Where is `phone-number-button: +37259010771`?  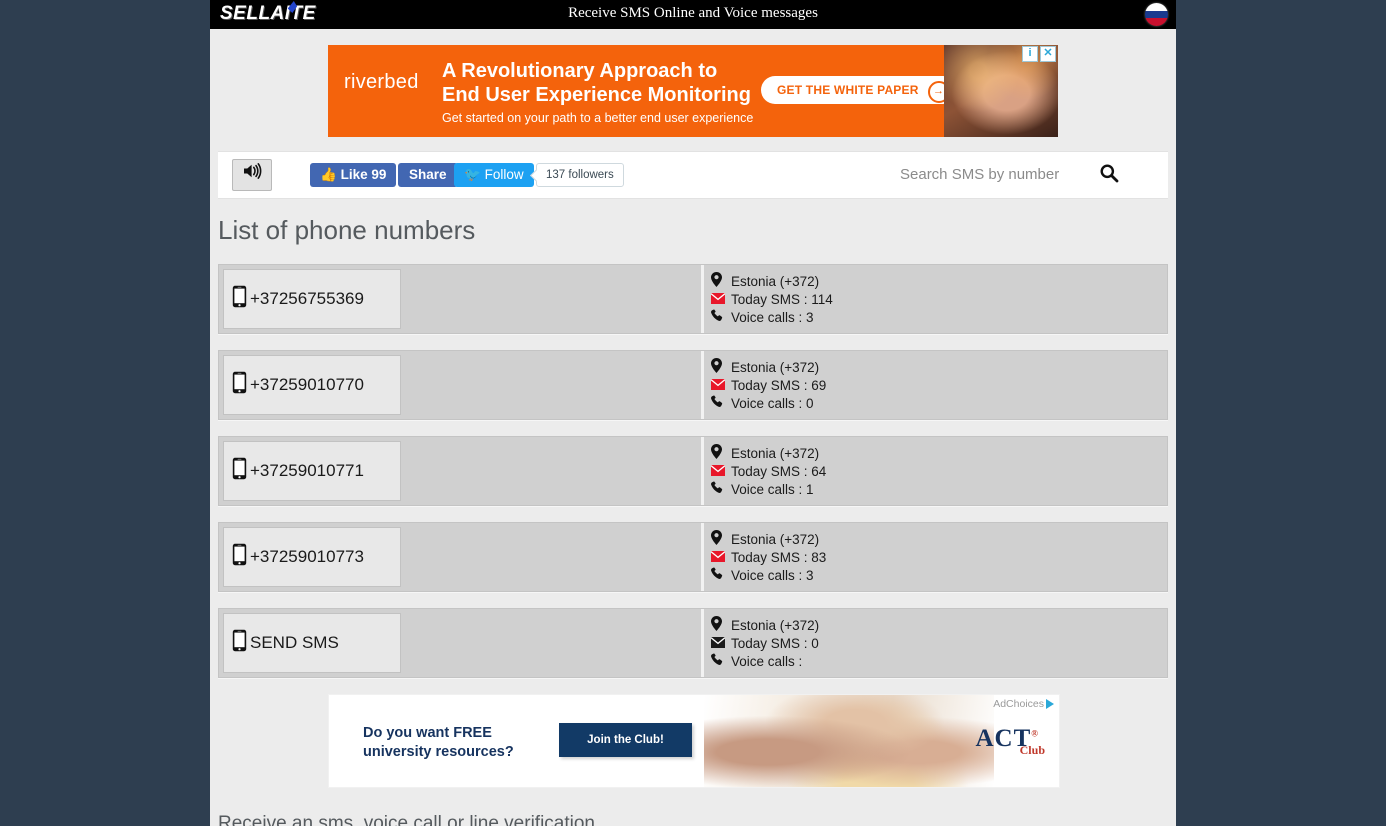
phone-number-button: +37259010771 is located at coordinates (312, 471).